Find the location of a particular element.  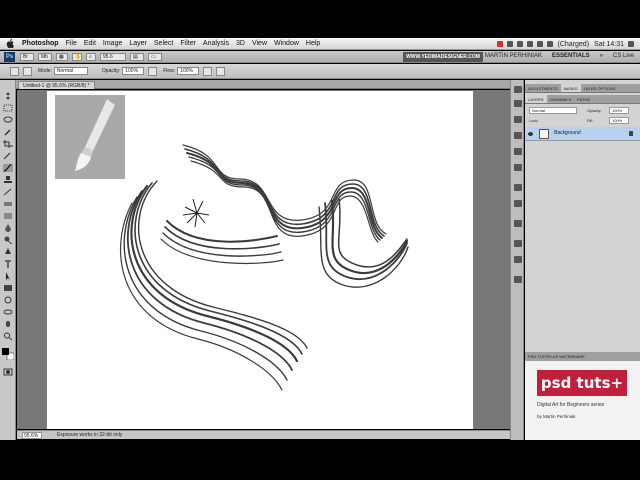

layer-row-background: Background is located at coordinates (582, 134).